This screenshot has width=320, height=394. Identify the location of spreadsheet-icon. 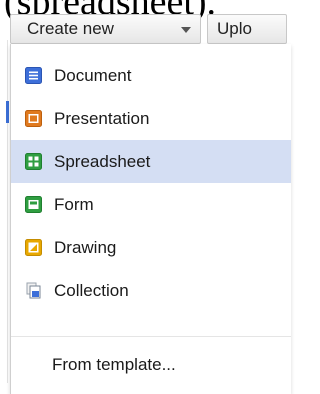
(33, 161).